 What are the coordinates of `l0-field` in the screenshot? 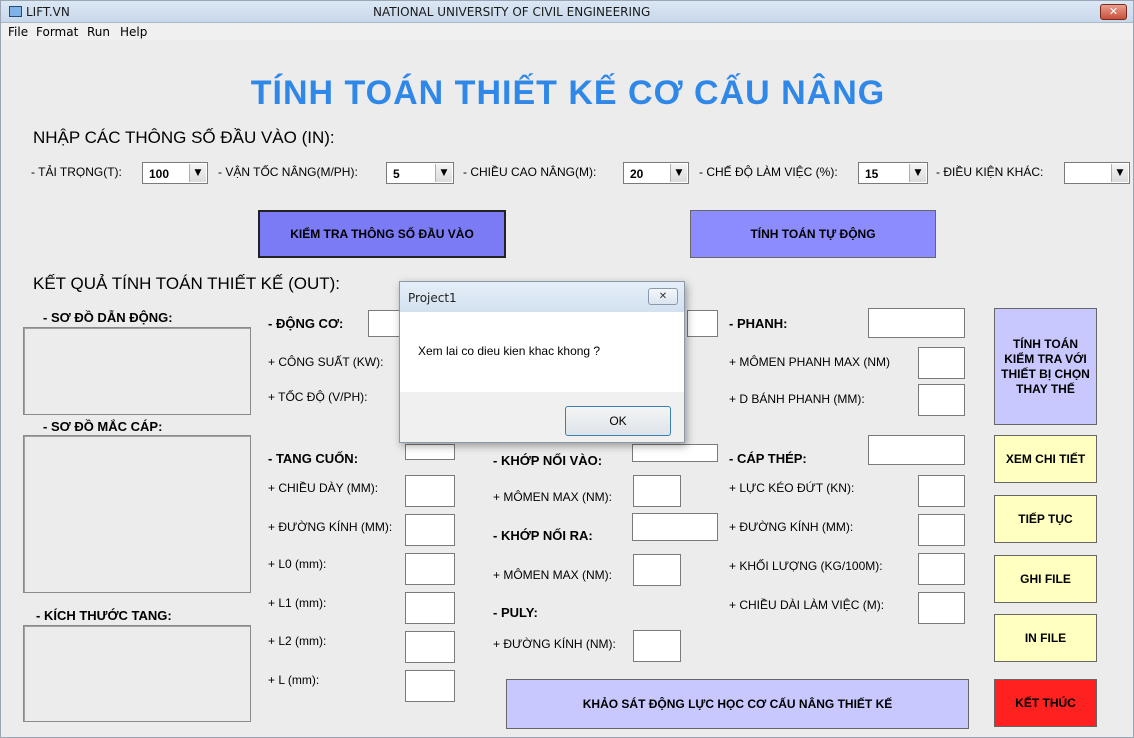 It's located at (430, 569).